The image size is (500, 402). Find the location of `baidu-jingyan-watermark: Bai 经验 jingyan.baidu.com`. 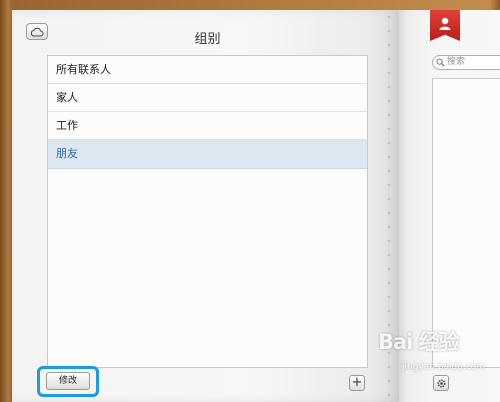

baidu-jingyan-watermark: Bai 经验 jingyan.baidu.com is located at coordinates (436, 353).